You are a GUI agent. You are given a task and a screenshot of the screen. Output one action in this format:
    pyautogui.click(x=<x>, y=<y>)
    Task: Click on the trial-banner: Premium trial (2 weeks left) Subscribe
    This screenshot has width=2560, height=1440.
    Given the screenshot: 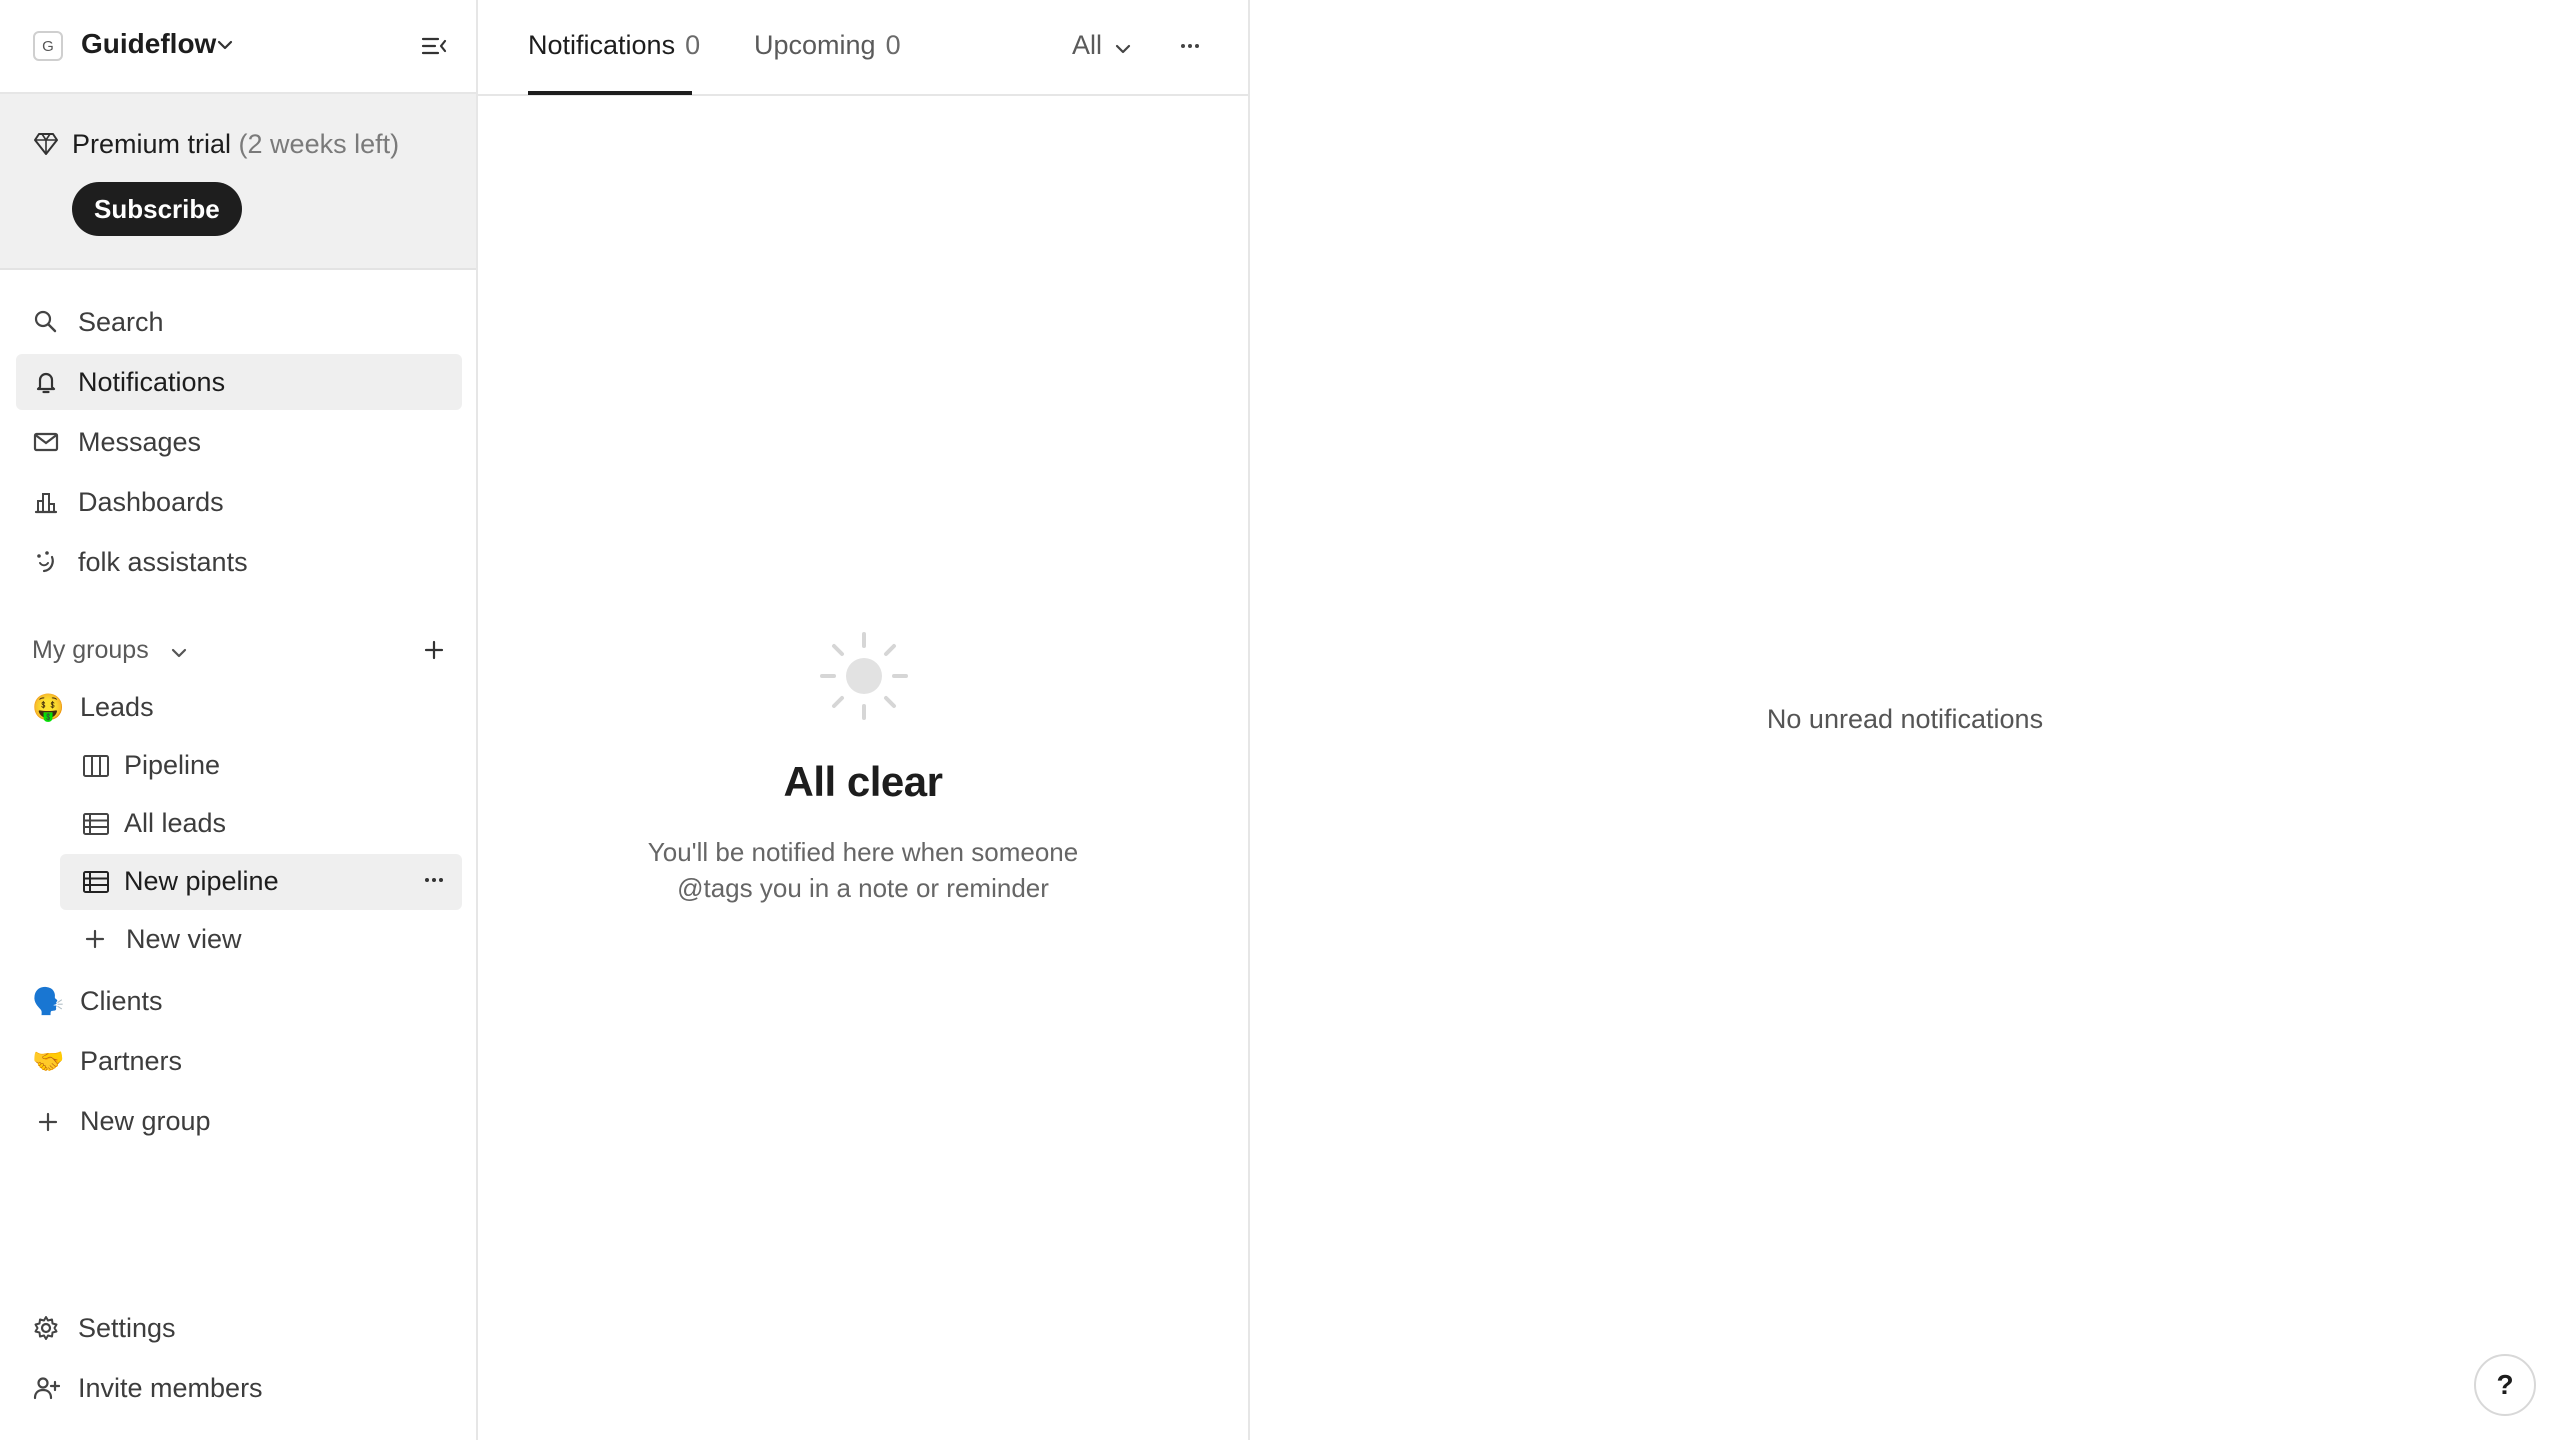 What is the action you would take?
    pyautogui.click(x=238, y=182)
    